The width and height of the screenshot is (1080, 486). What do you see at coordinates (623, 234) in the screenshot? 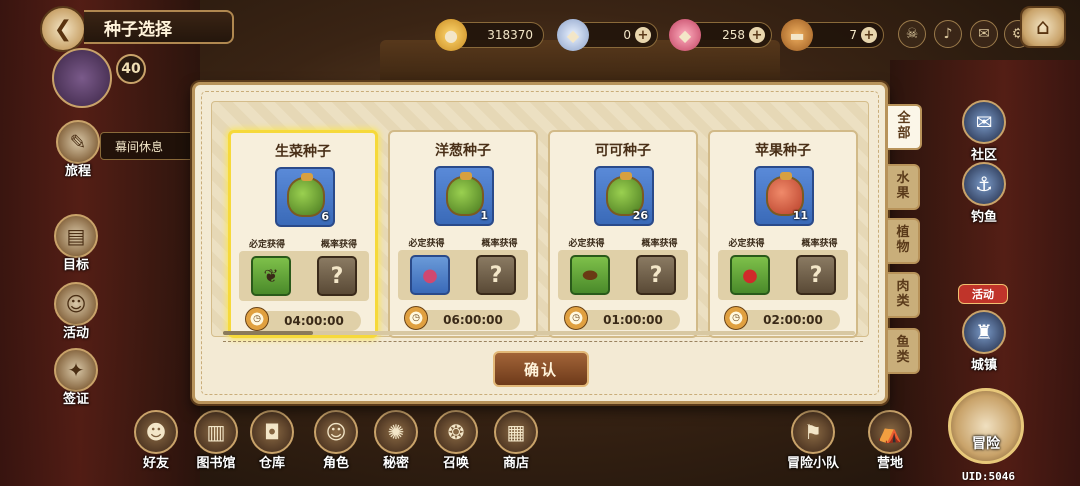
I see `seed-card-cocoa: 可可种子 26 必定获得 概率获得 ⬬ ? ◷ 01:00:00` at bounding box center [623, 234].